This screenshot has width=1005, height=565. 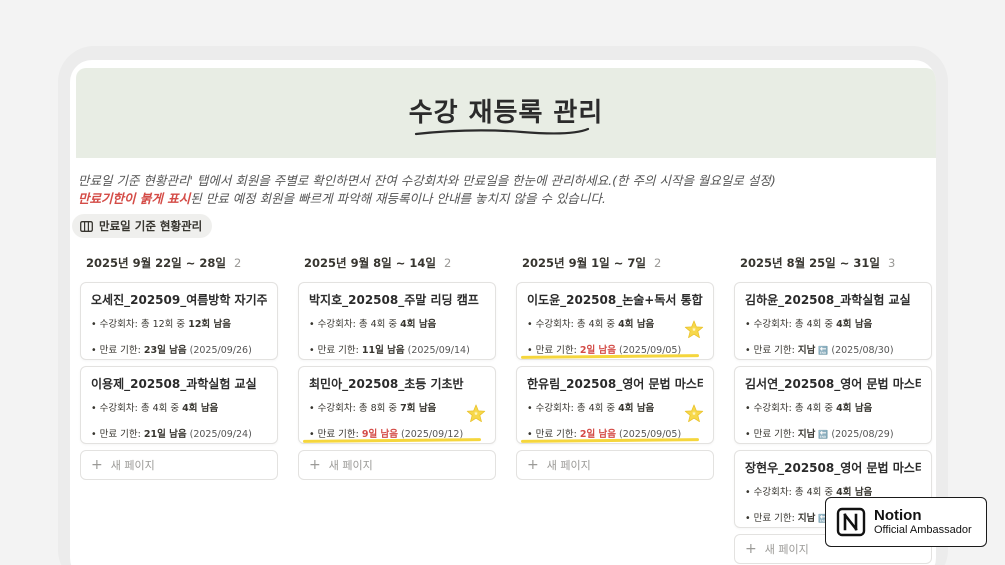 I want to click on card-title: 오세진_202509_여름방학 자기주도반, so click(x=179, y=300).